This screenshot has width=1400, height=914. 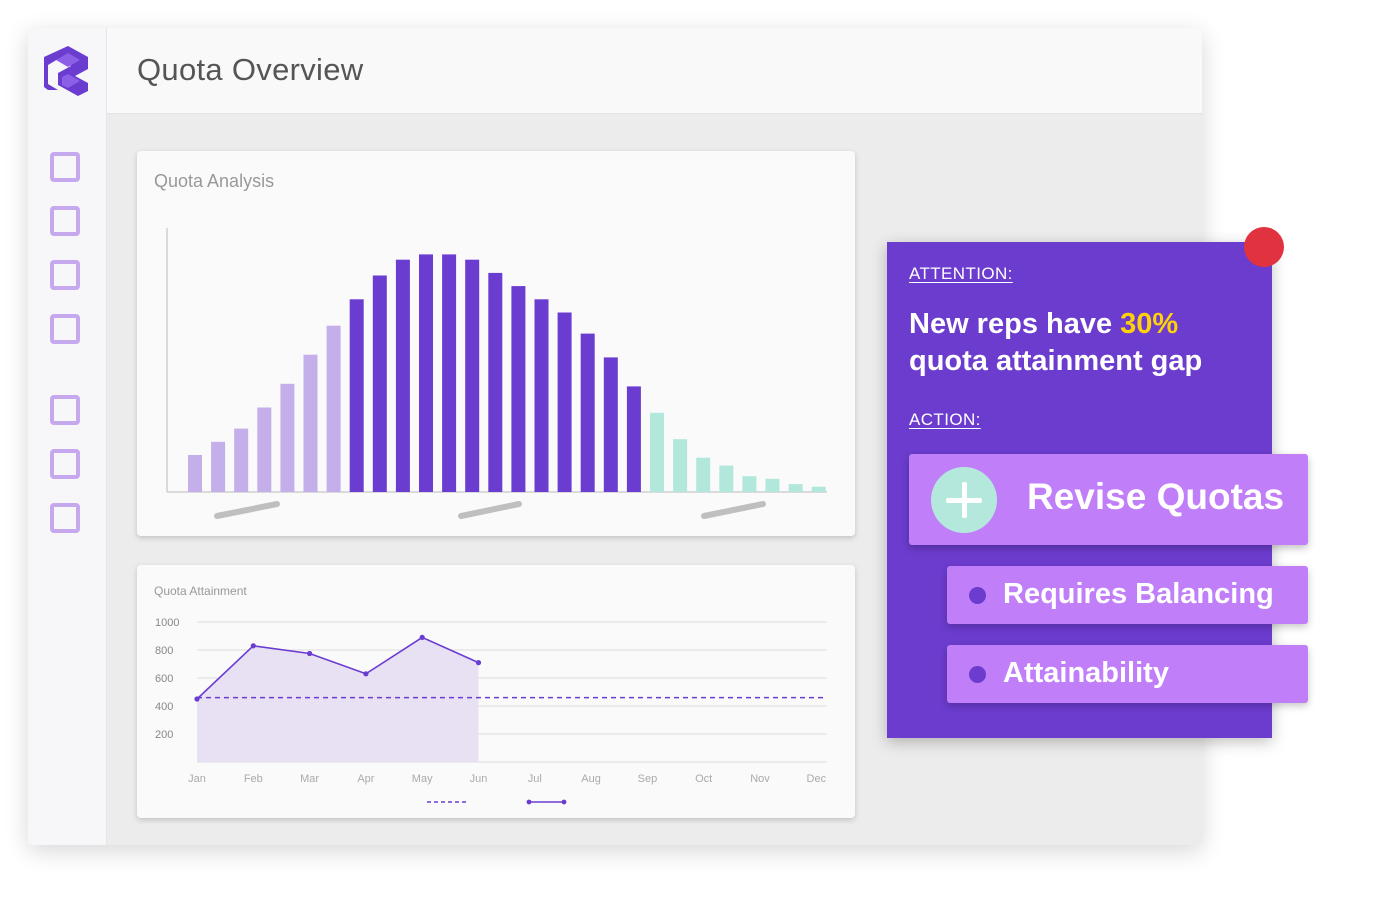 I want to click on x-tick-oct: Oct, so click(x=703, y=779).